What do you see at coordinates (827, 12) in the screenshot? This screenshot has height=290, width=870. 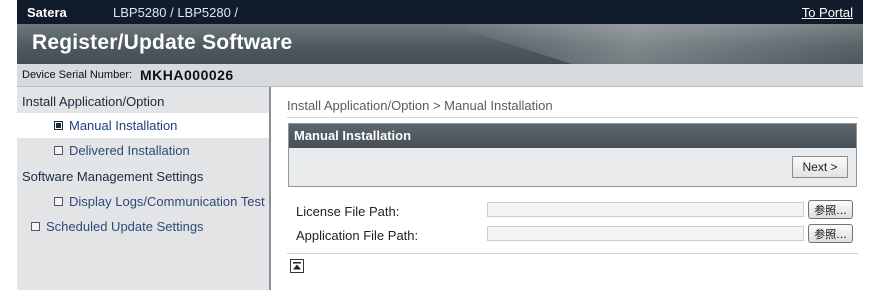 I see `to-portal-link: To Portal` at bounding box center [827, 12].